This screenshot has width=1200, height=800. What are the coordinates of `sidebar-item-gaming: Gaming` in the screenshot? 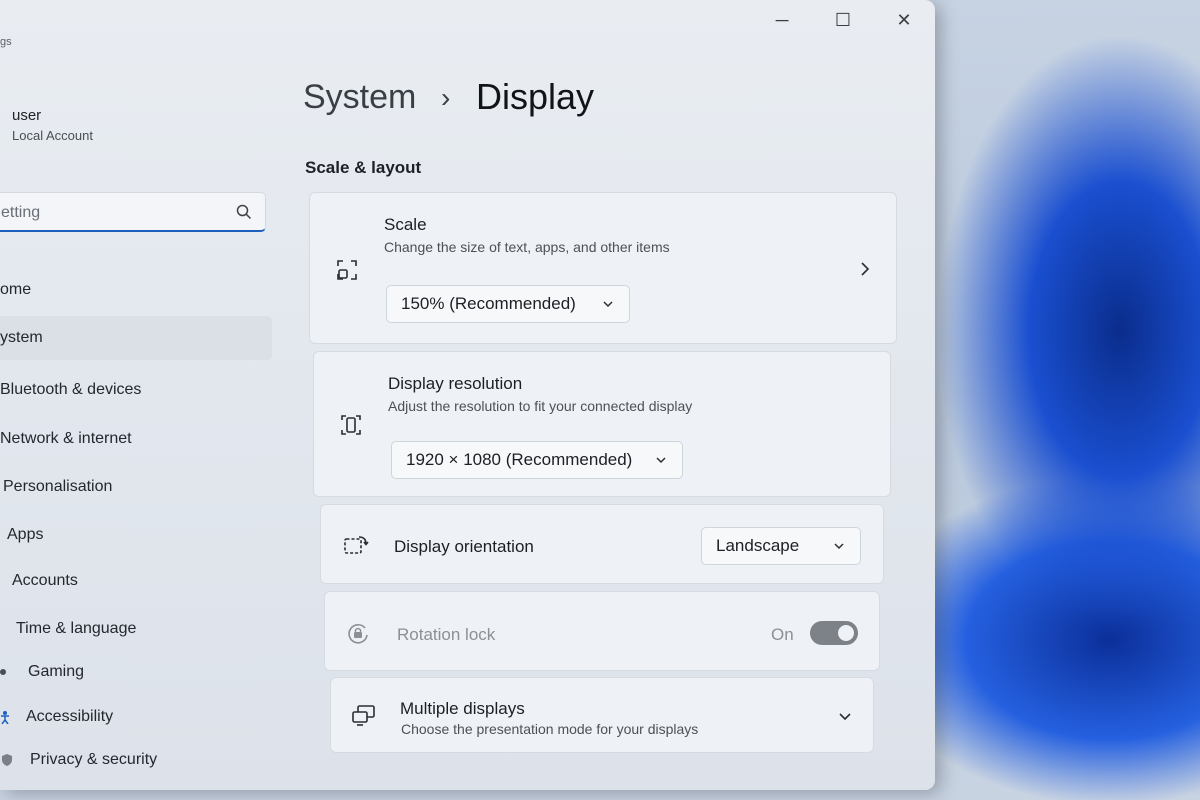 It's located at (135, 672).